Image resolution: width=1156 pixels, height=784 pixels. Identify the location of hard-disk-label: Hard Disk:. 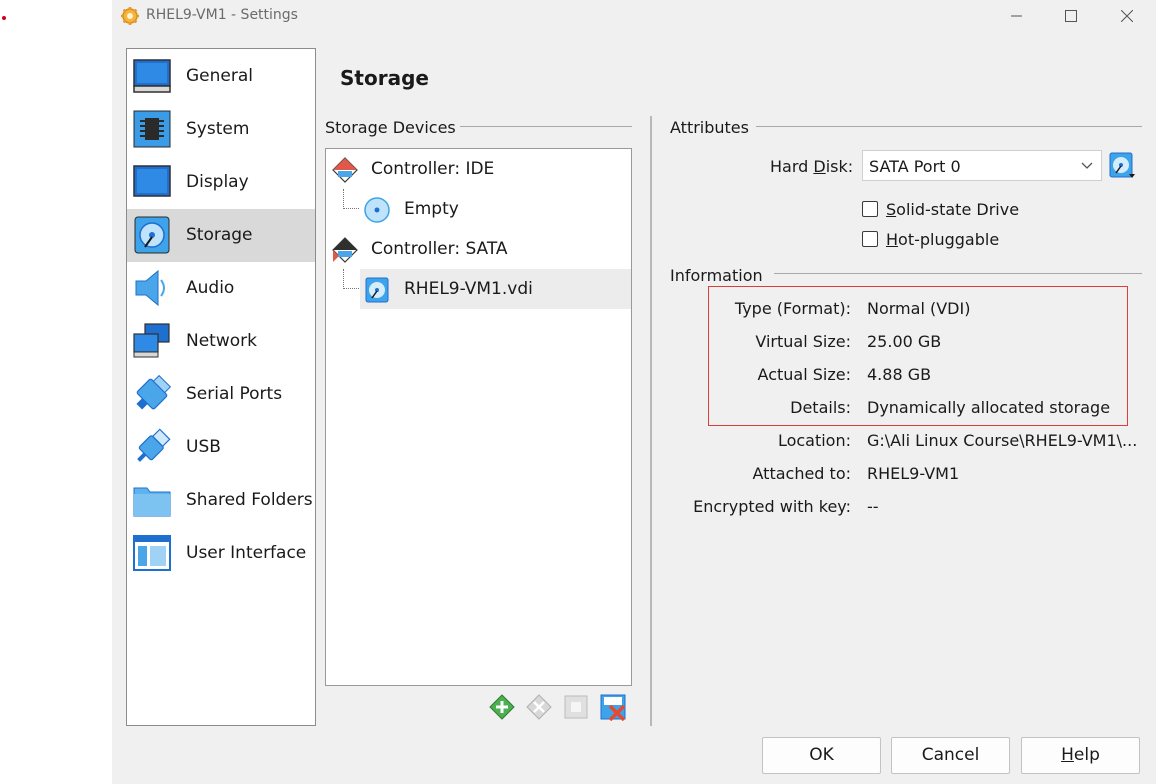
(811, 166).